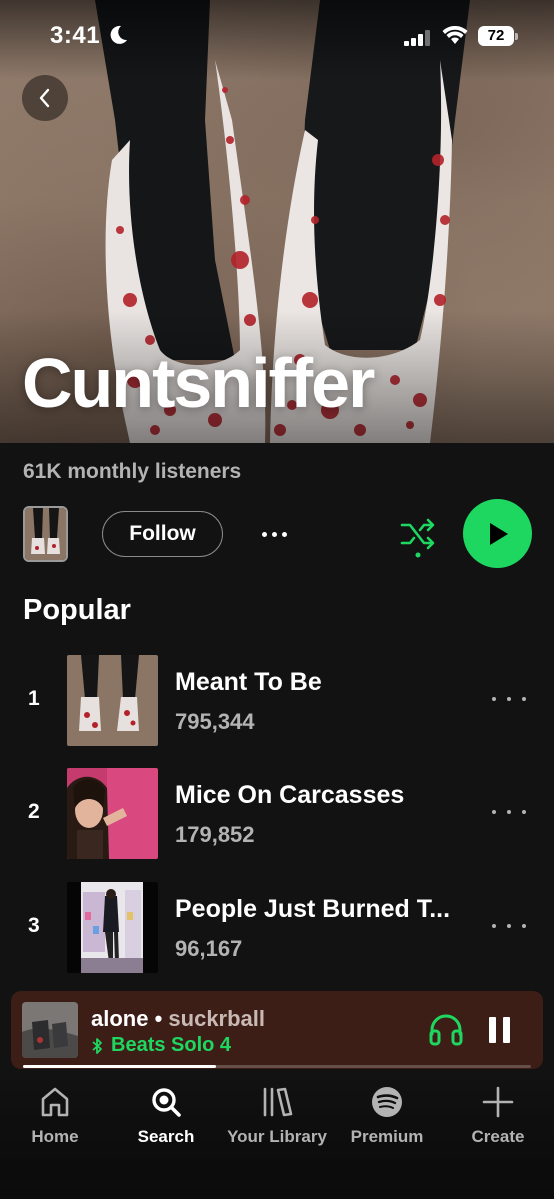 The image size is (554, 1199). I want to click on bottom-tab-bar: Home Search Your Library Premium Create, so click(277, 1136).